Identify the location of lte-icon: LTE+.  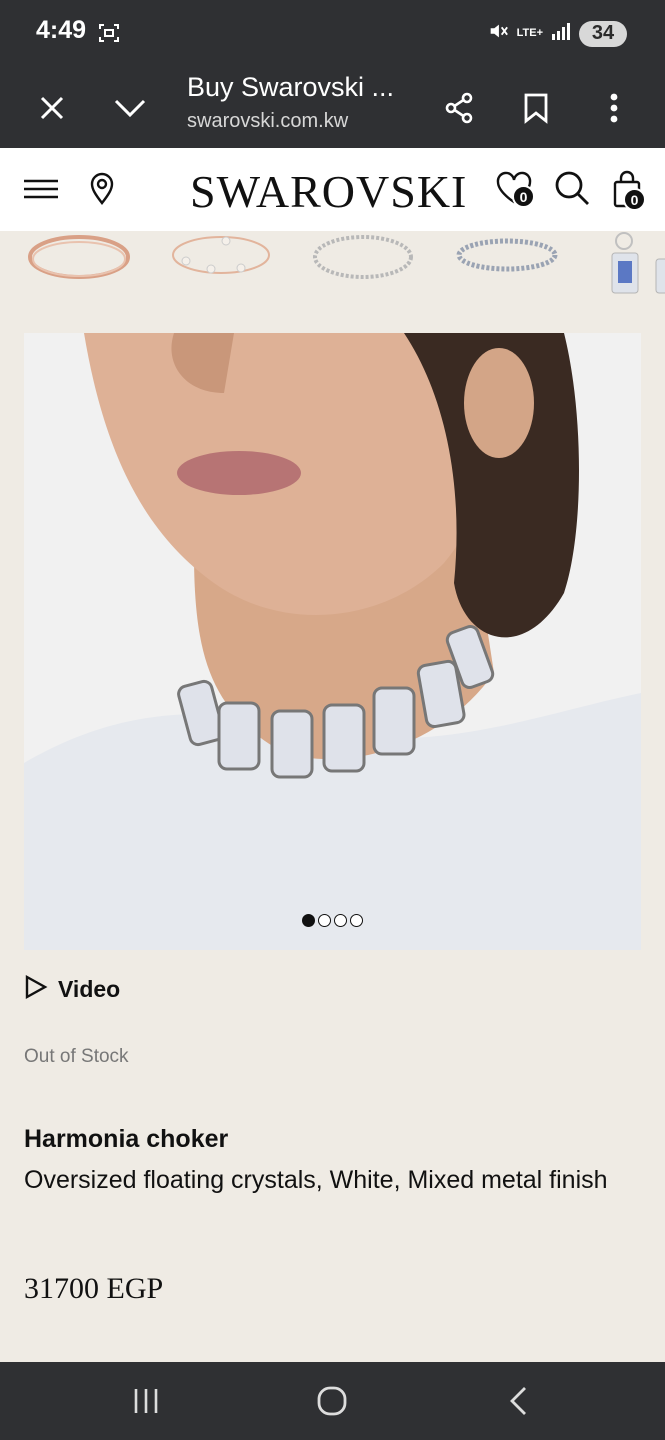
(529, 33).